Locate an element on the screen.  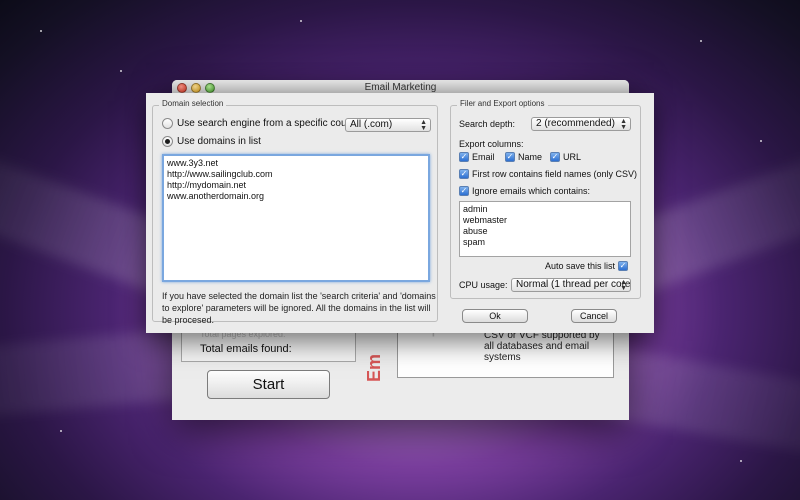
domain-list-label: Use domains in list is located at coordinates (219, 141).